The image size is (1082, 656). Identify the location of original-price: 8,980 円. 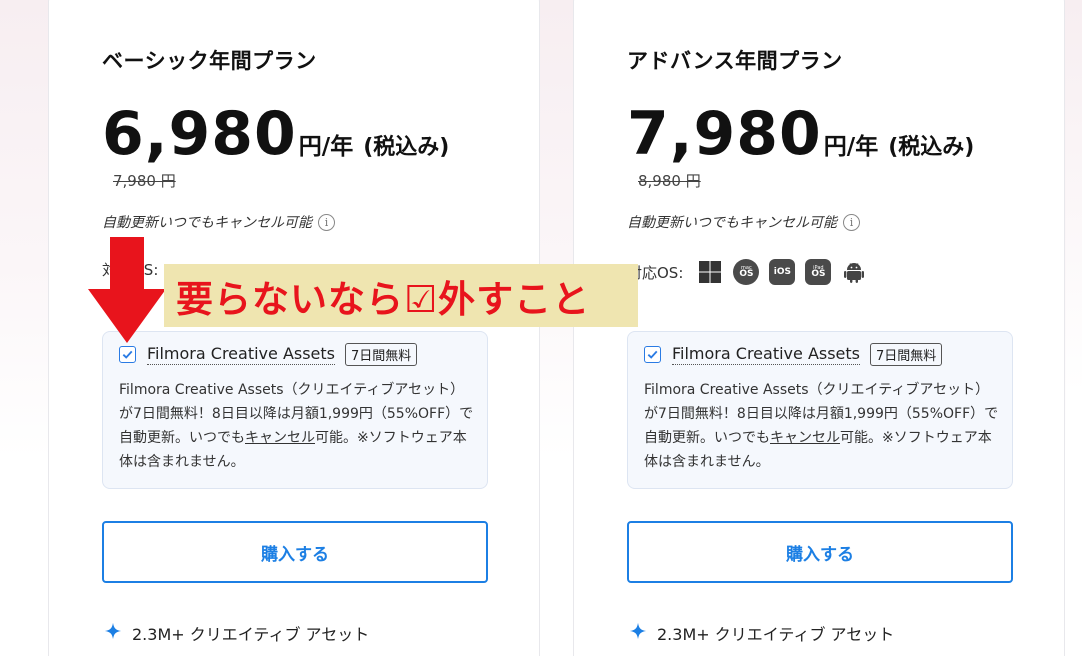
(669, 181).